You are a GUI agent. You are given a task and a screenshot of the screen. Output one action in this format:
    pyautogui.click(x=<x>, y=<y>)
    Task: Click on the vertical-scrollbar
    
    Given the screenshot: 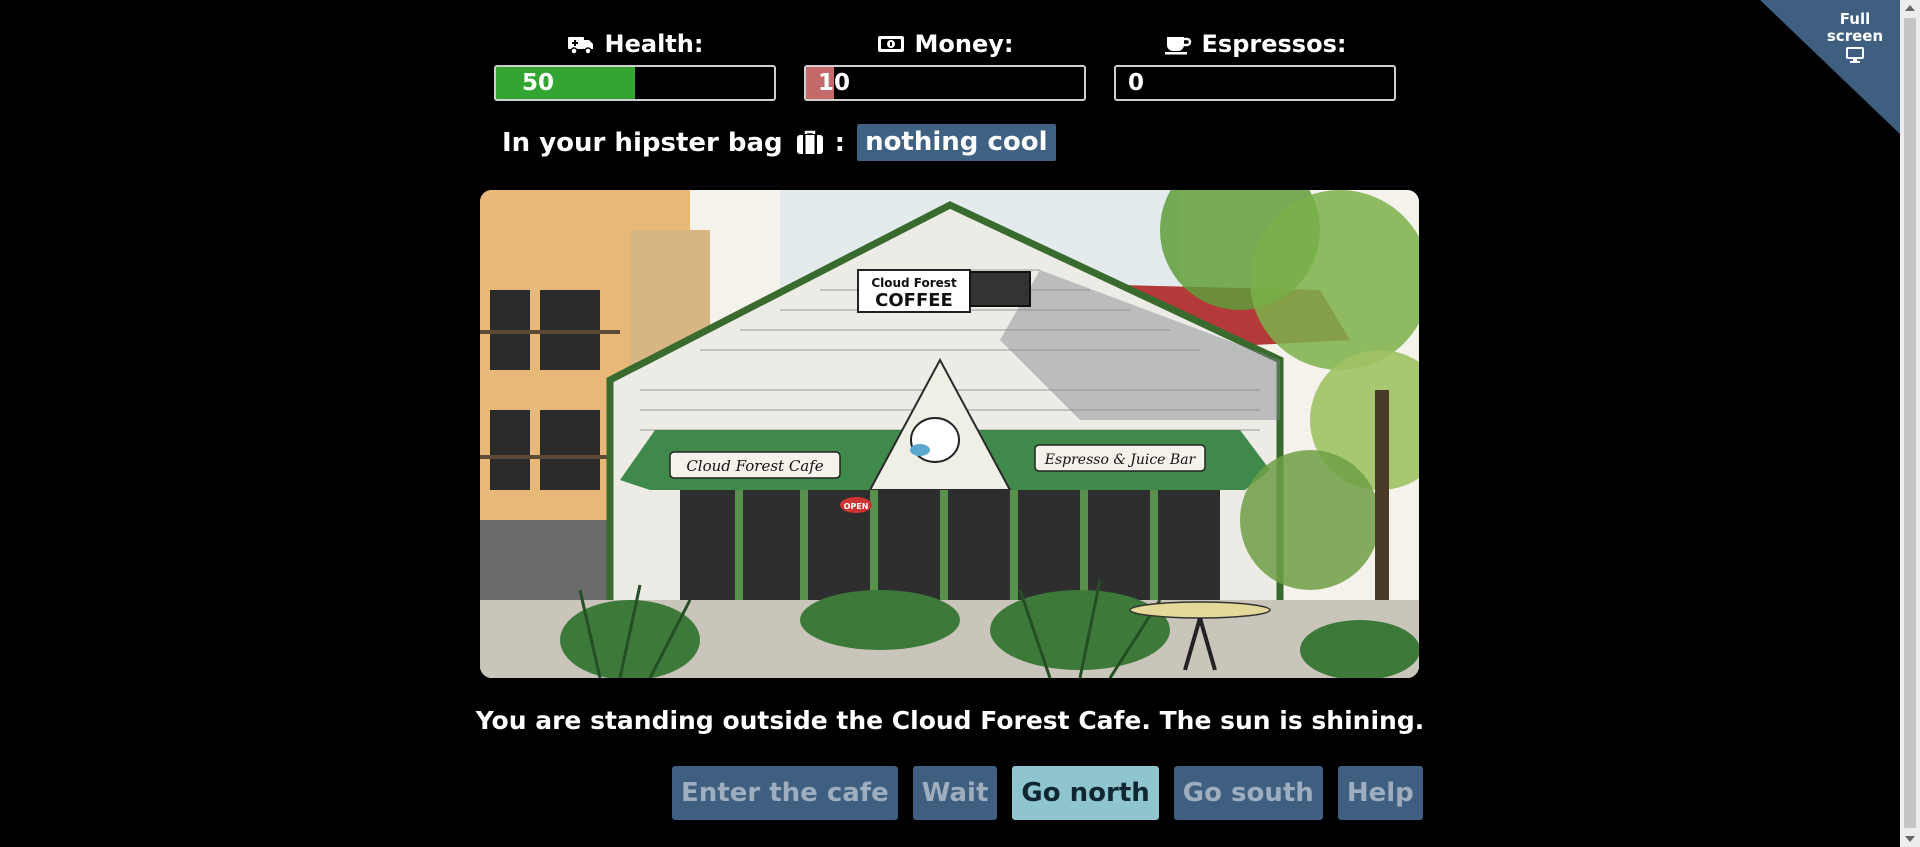 What is the action you would take?
    pyautogui.click(x=1910, y=423)
    